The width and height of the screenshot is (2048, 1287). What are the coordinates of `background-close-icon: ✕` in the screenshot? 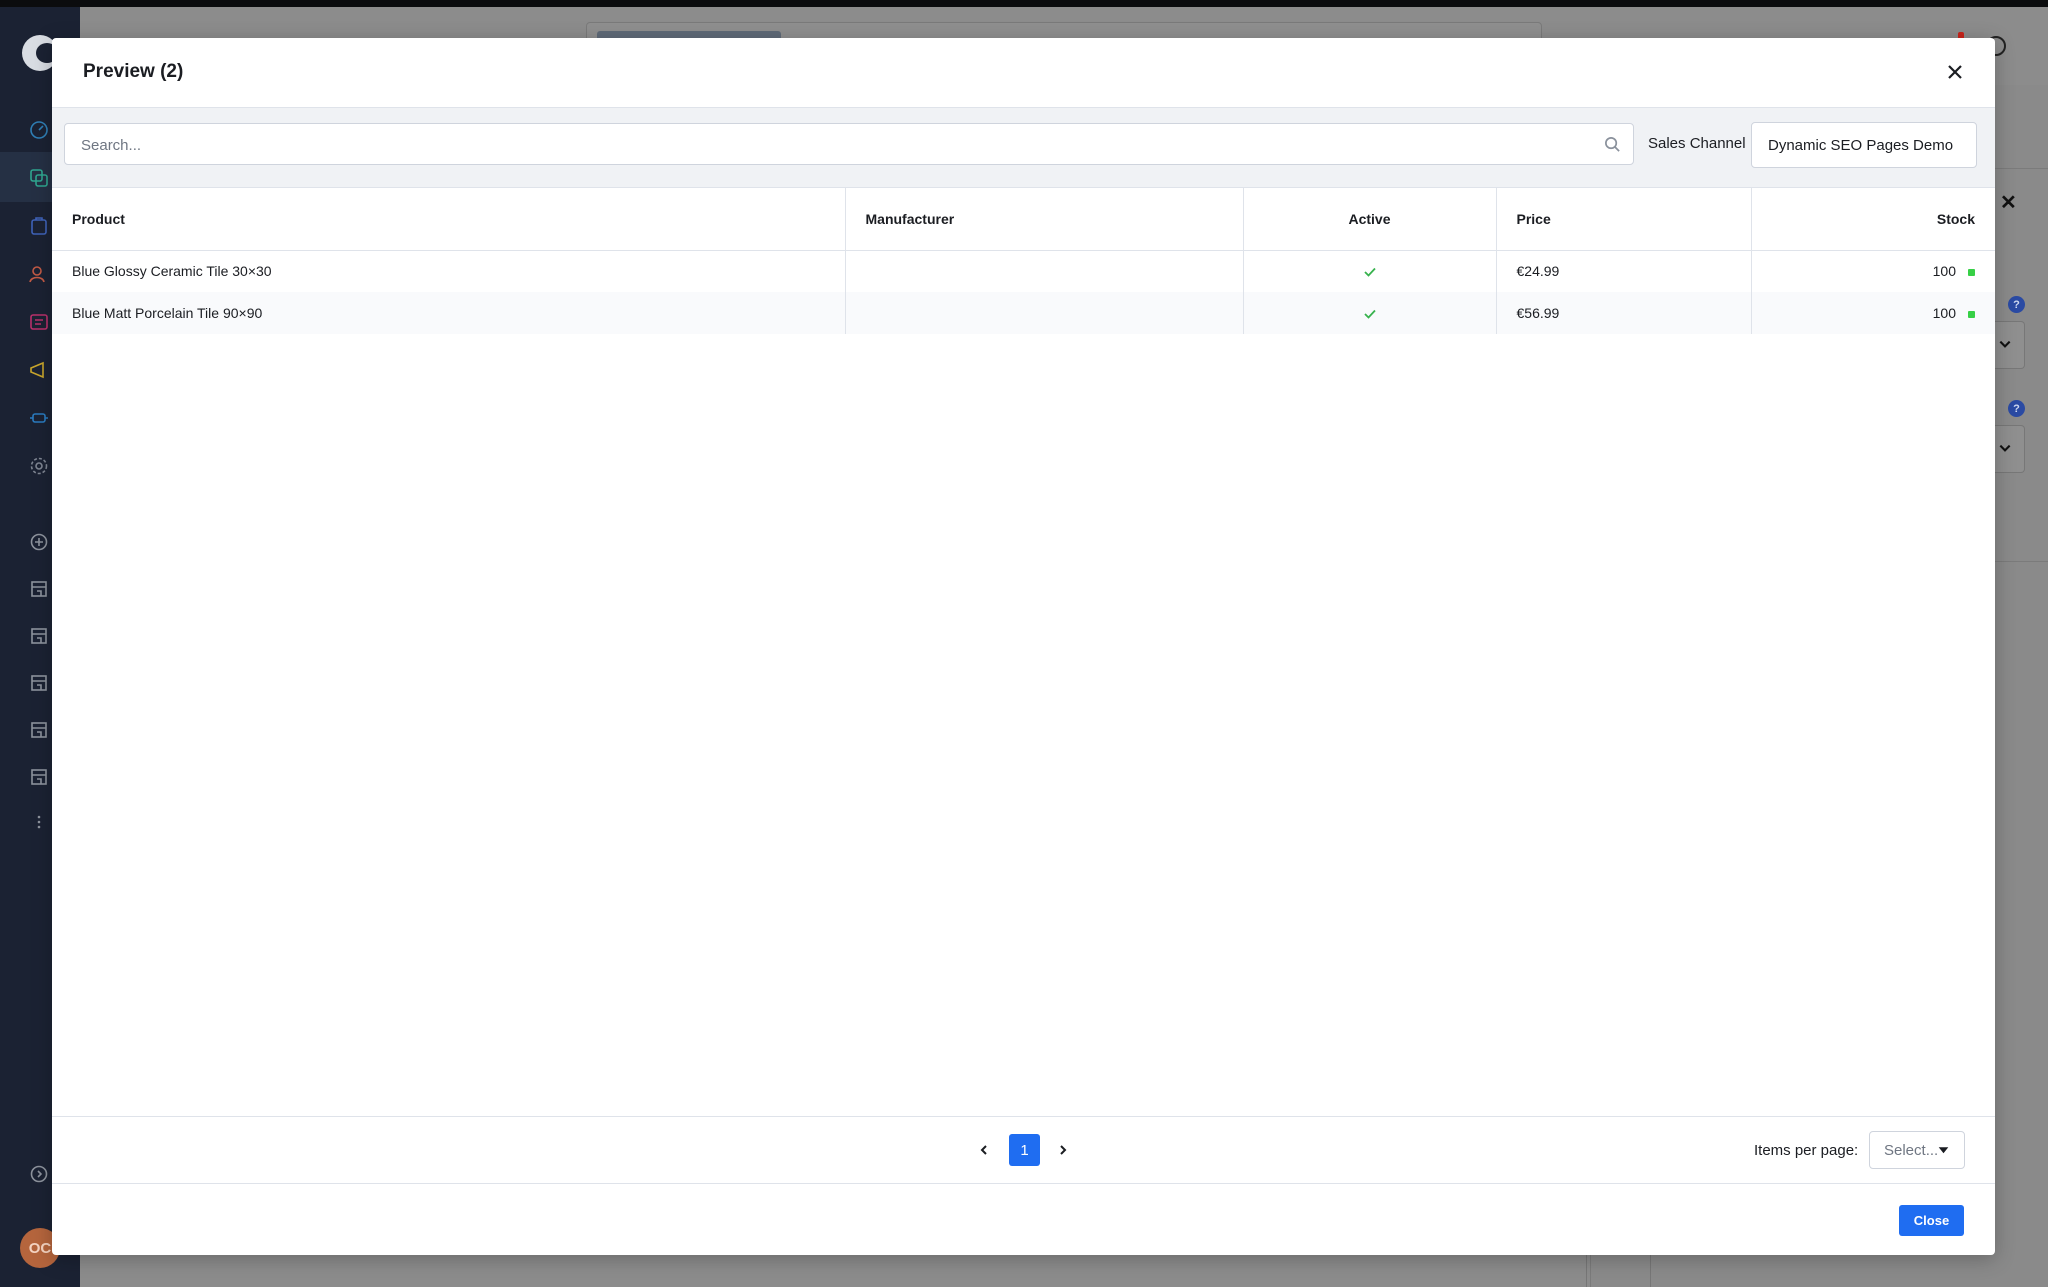 It's located at (2008, 203).